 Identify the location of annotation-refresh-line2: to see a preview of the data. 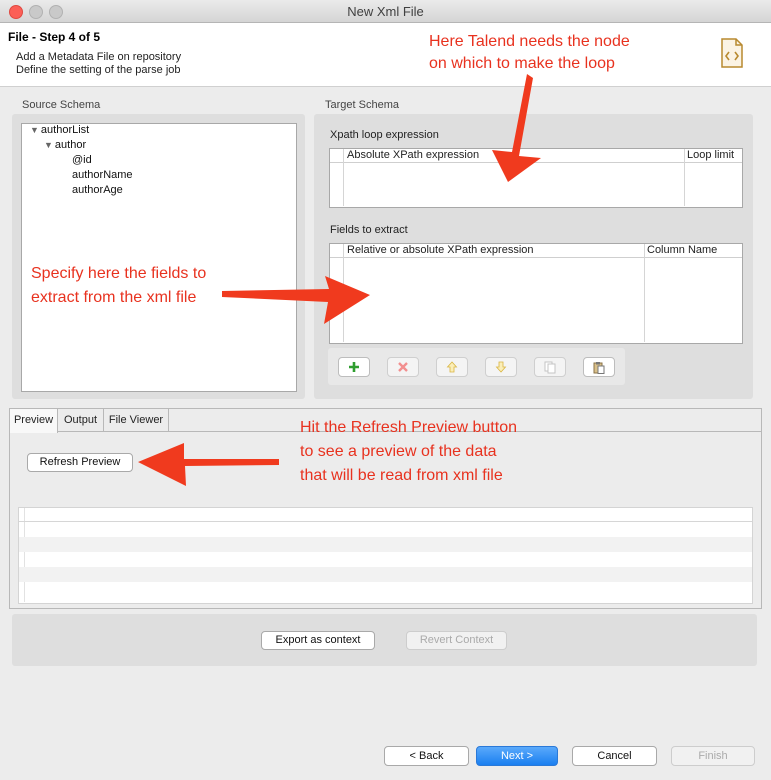
(398, 451).